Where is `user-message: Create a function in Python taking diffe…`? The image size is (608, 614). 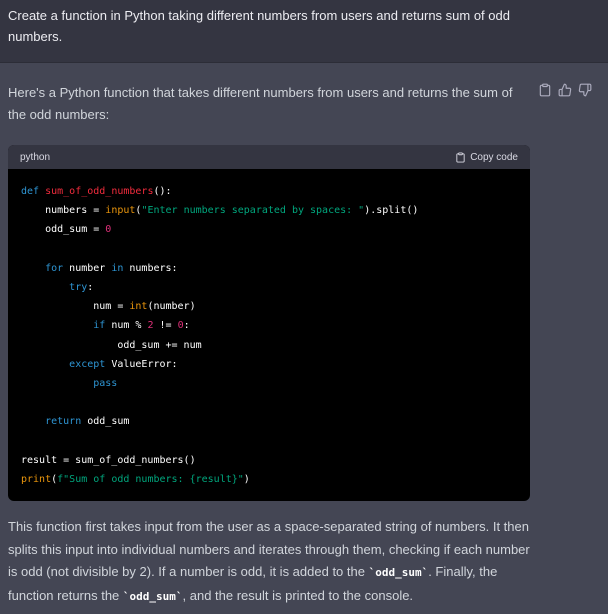 user-message: Create a function in Python taking diffe… is located at coordinates (304, 31).